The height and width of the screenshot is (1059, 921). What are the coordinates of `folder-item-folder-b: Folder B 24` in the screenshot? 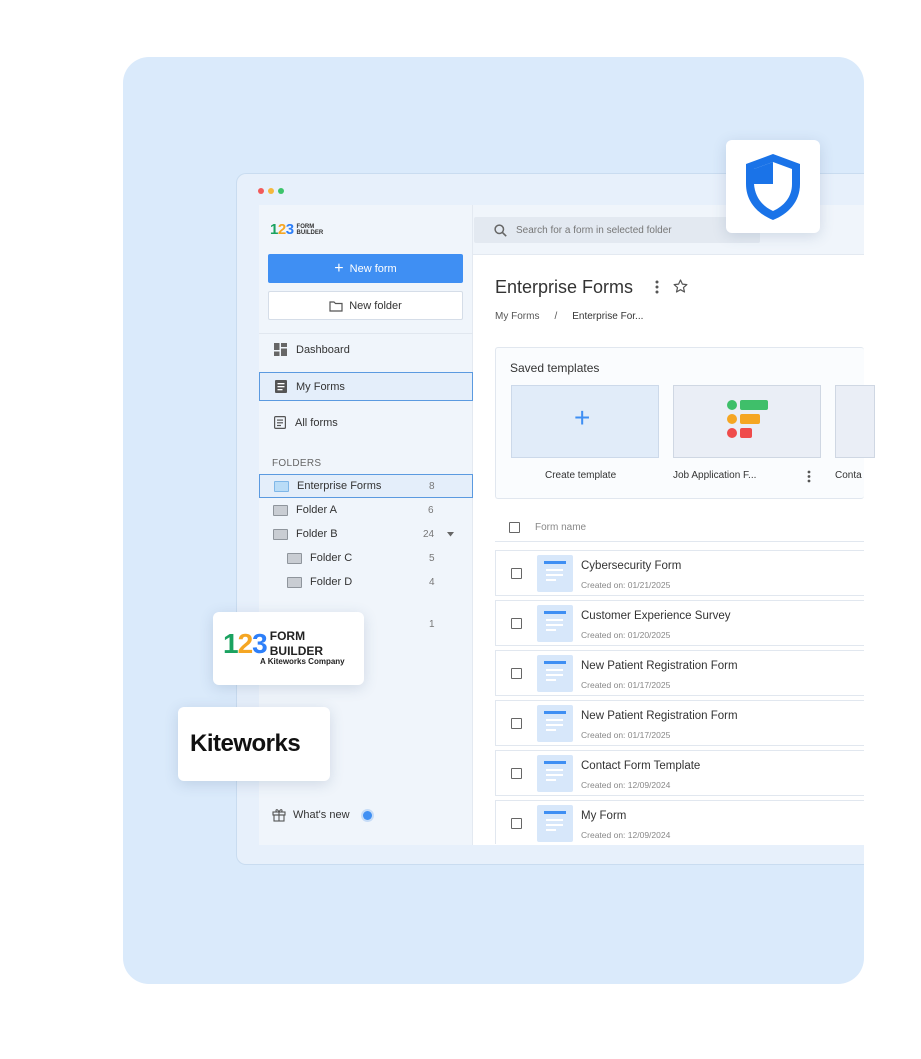 It's located at (366, 534).